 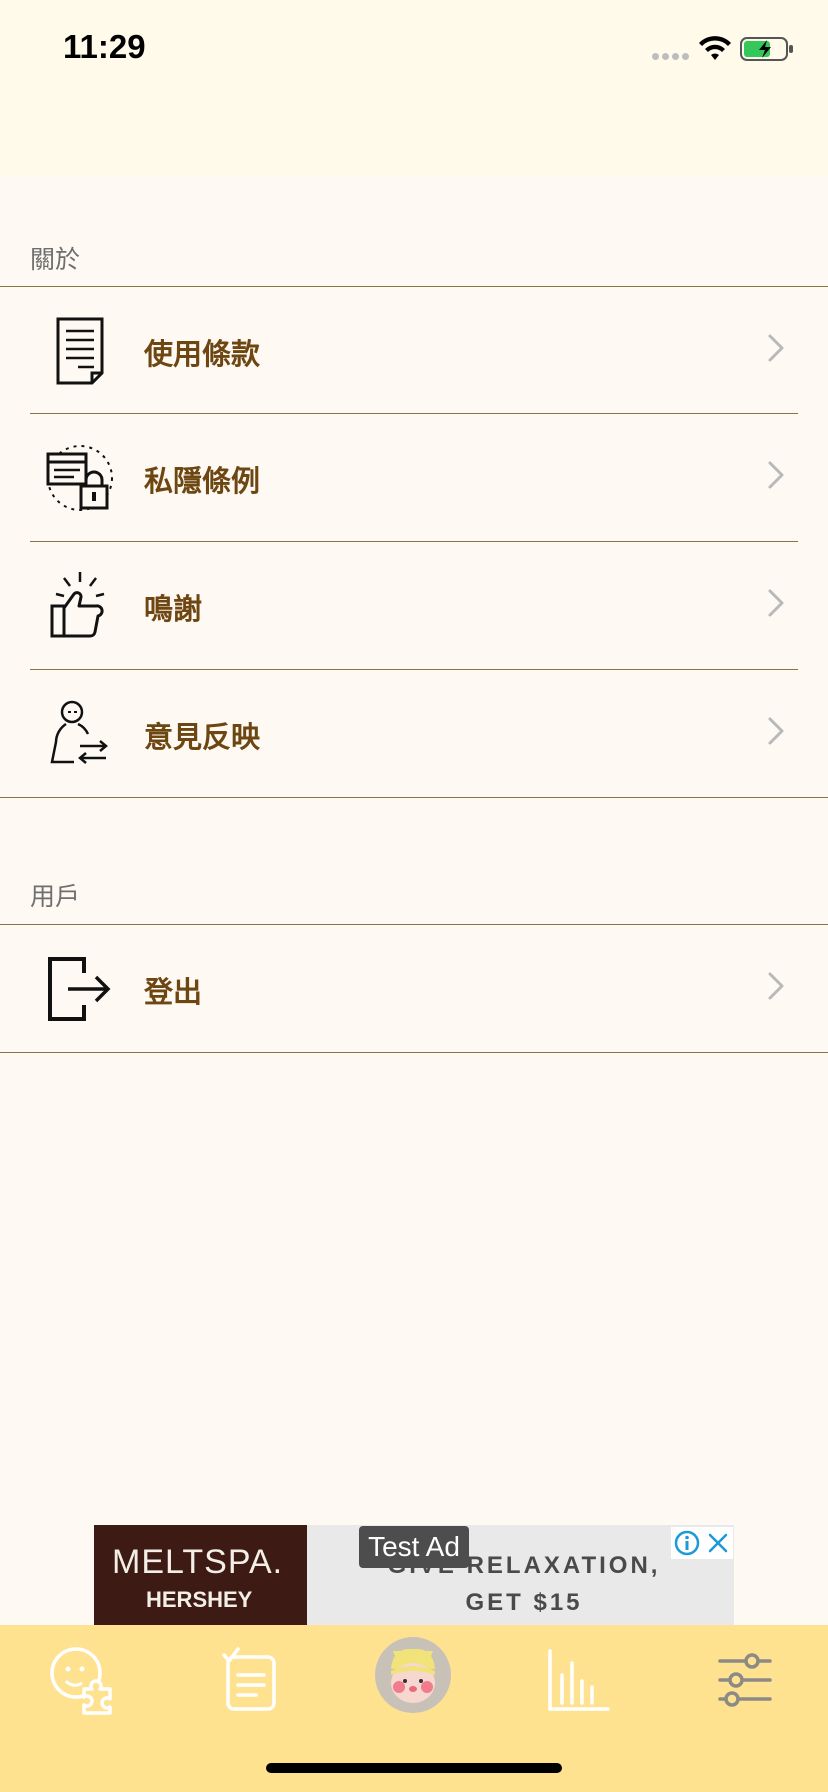 What do you see at coordinates (718, 1543) in the screenshot?
I see `ad-close-icon` at bounding box center [718, 1543].